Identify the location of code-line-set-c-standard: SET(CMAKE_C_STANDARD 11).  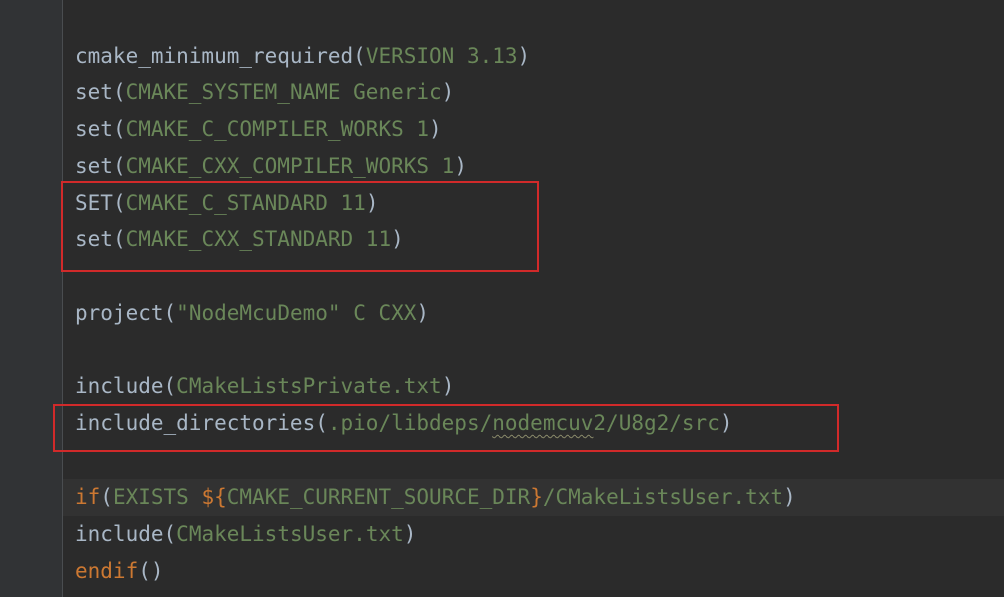
(226, 203).